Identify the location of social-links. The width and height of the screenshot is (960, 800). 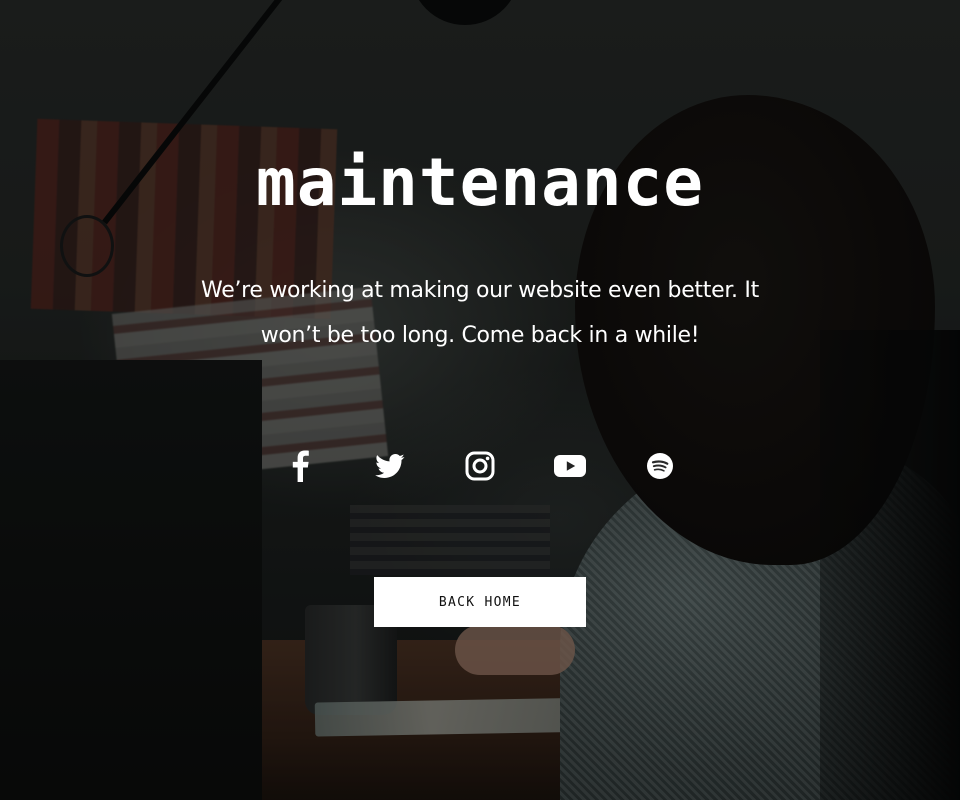
(480, 466).